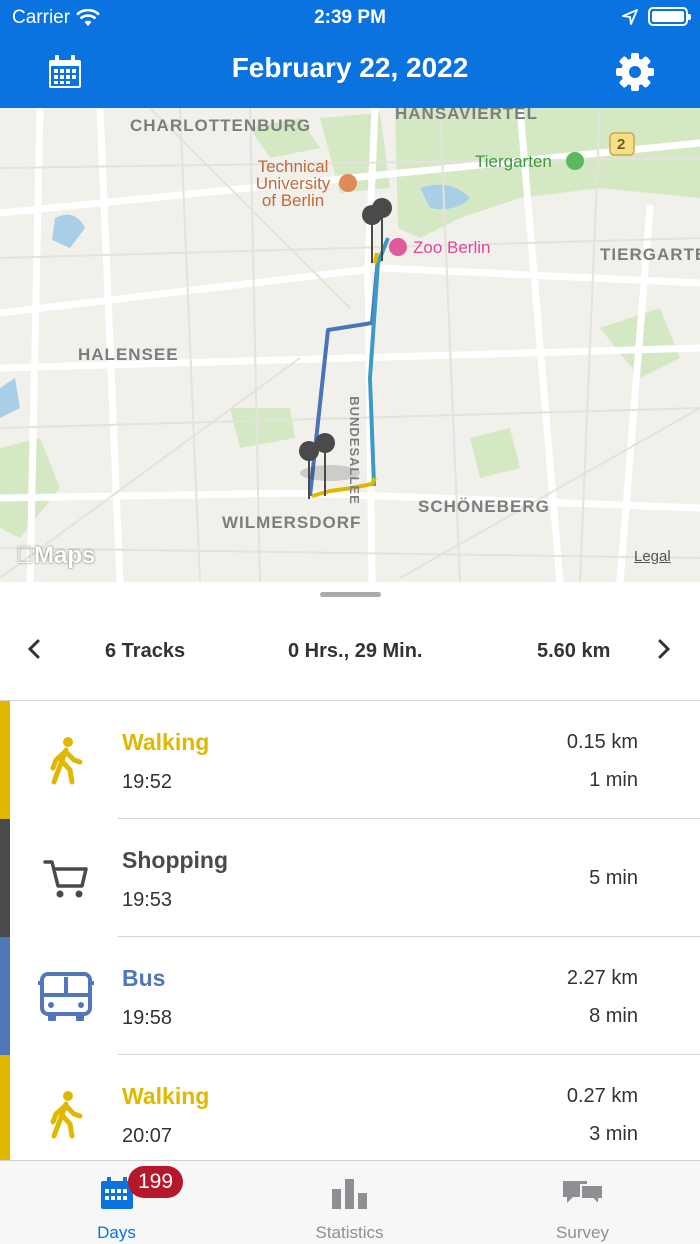  Describe the element at coordinates (147, 1136) in the screenshot. I see `track-start-time: 20:07` at that location.